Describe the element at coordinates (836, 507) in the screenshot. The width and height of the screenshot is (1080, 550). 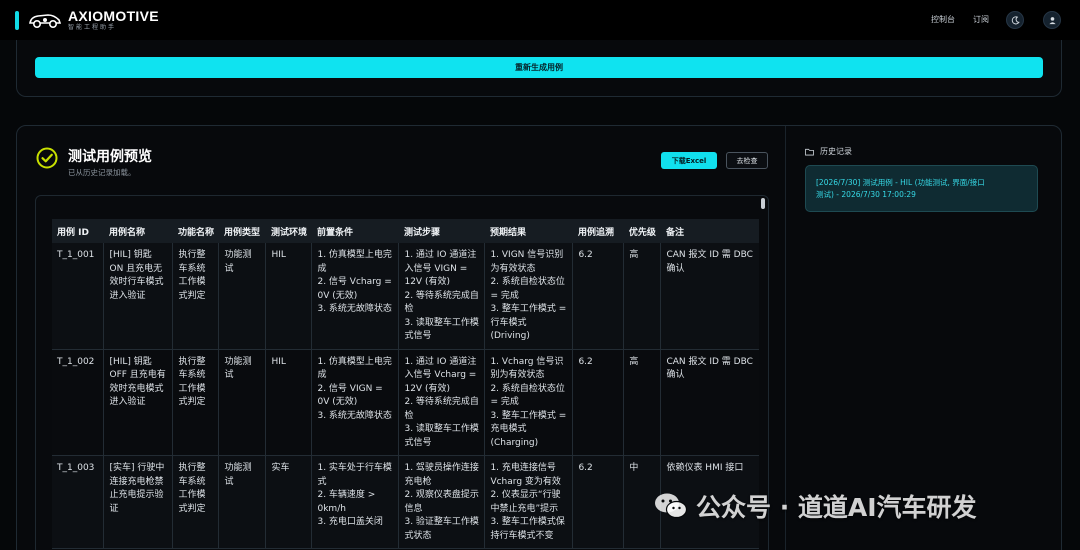
I see `watermark-text: 公众号 · 道道AI汽车研发` at that location.